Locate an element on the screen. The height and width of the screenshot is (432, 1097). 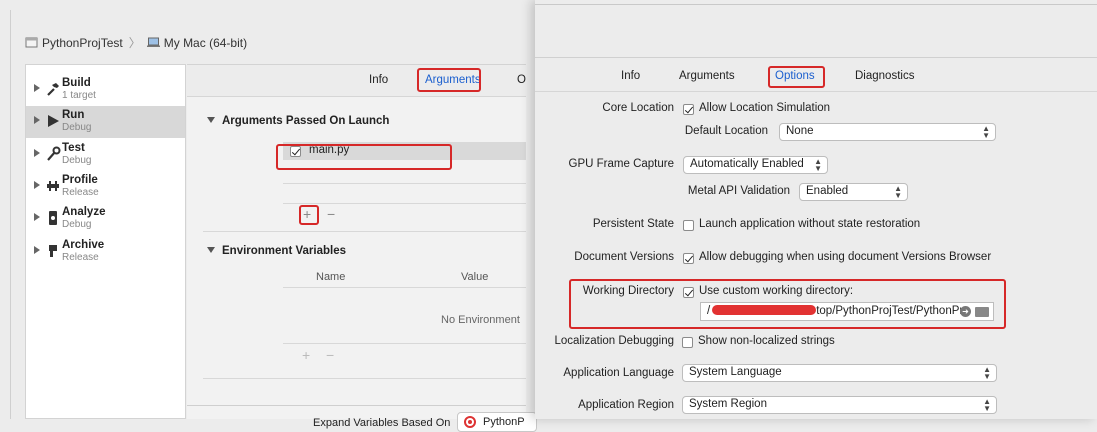
reveal-arrow-icon: ➜ is located at coordinates (965, 311).